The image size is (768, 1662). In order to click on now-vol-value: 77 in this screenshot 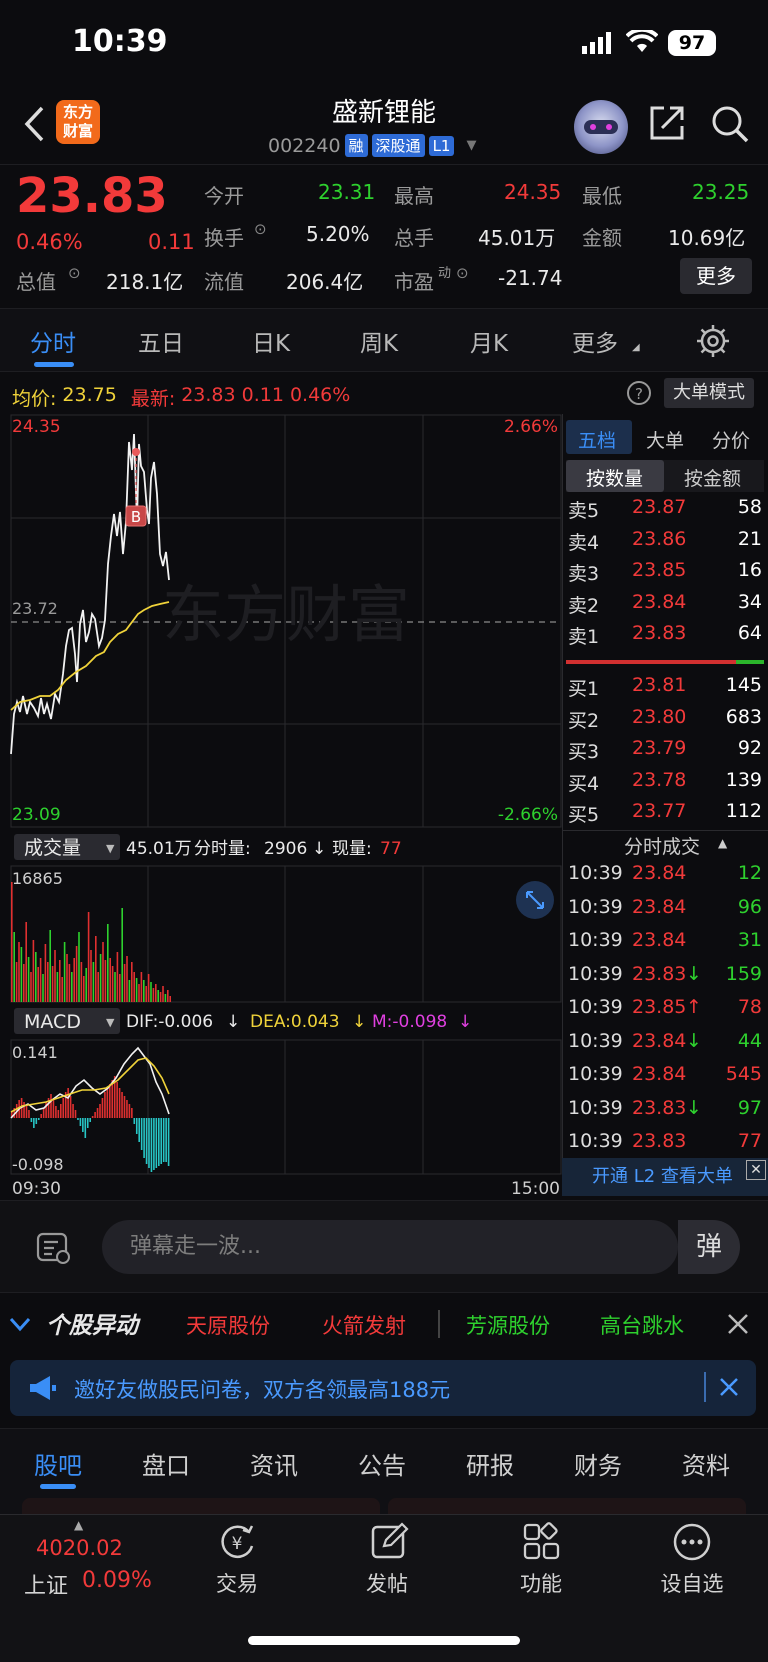, I will do `click(391, 849)`.